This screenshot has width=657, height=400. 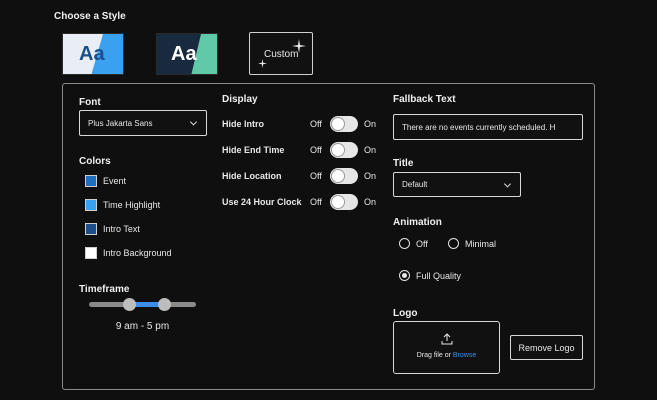 What do you see at coordinates (464, 355) in the screenshot?
I see `browse-link: Browse` at bounding box center [464, 355].